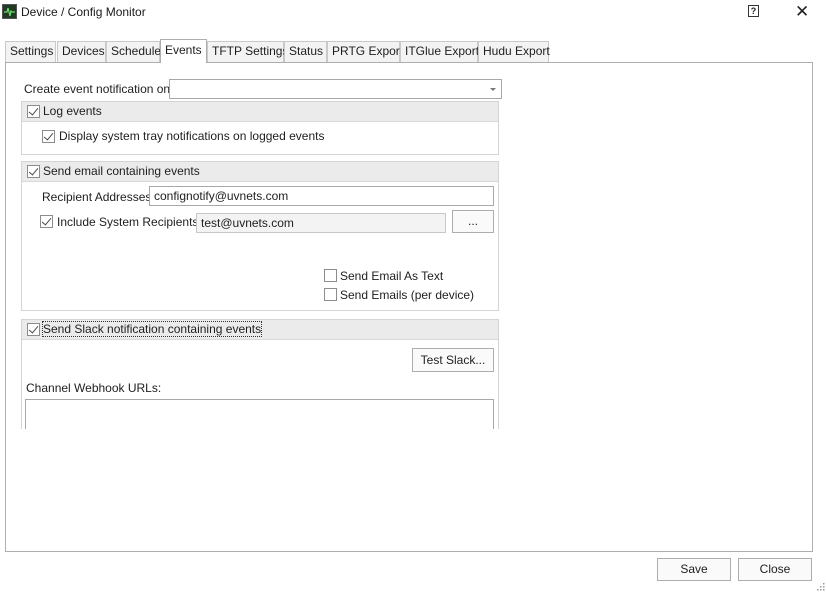 This screenshot has height=594, width=826. Describe the element at coordinates (33, 329) in the screenshot. I see `send-slack-checkbox` at that location.